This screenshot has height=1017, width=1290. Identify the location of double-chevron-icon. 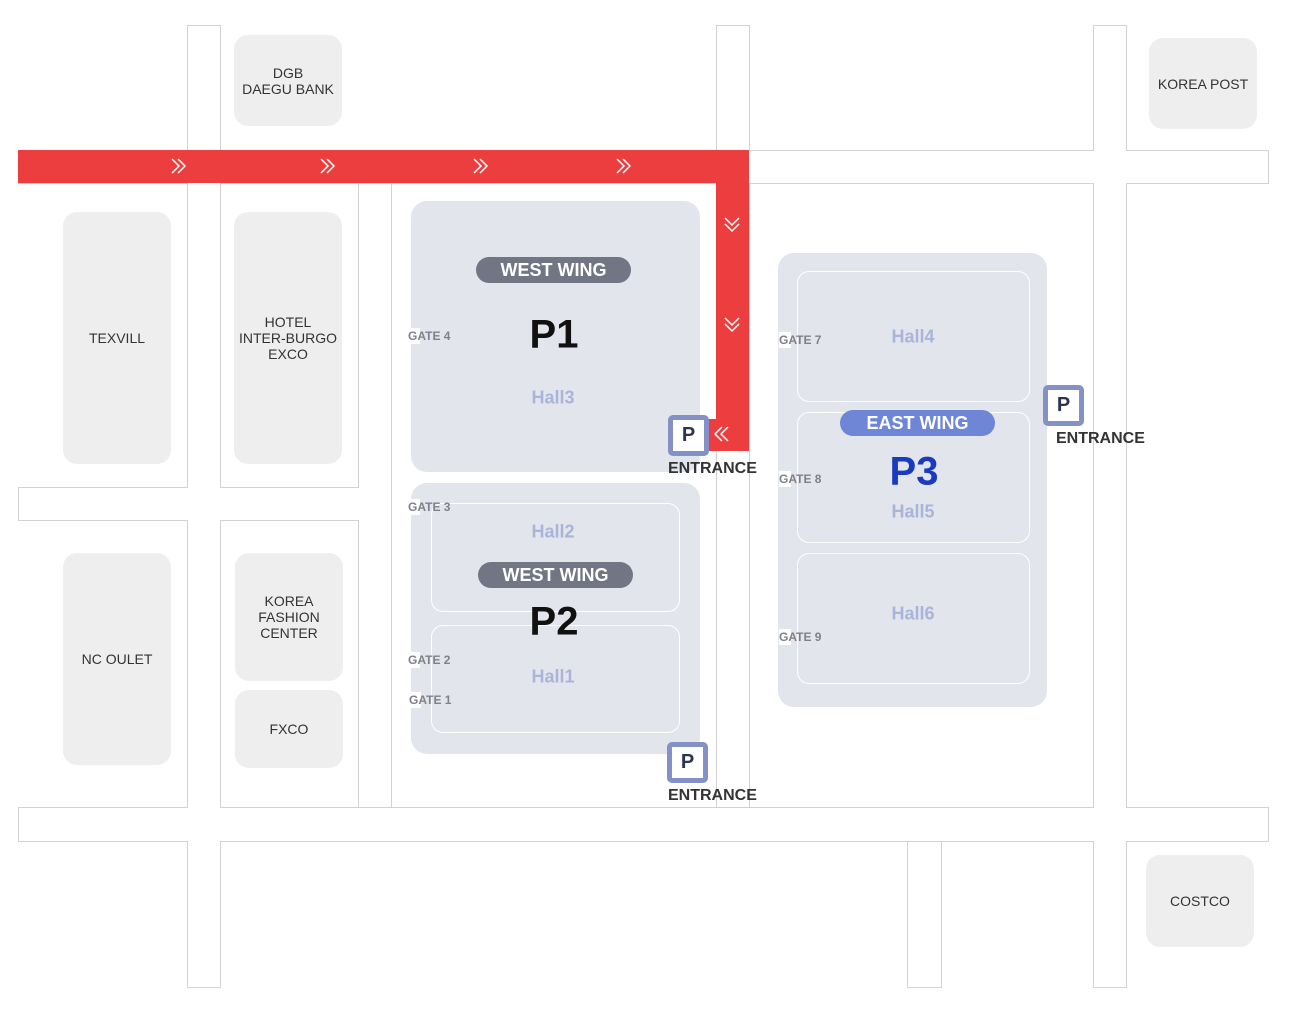
(455, 300).